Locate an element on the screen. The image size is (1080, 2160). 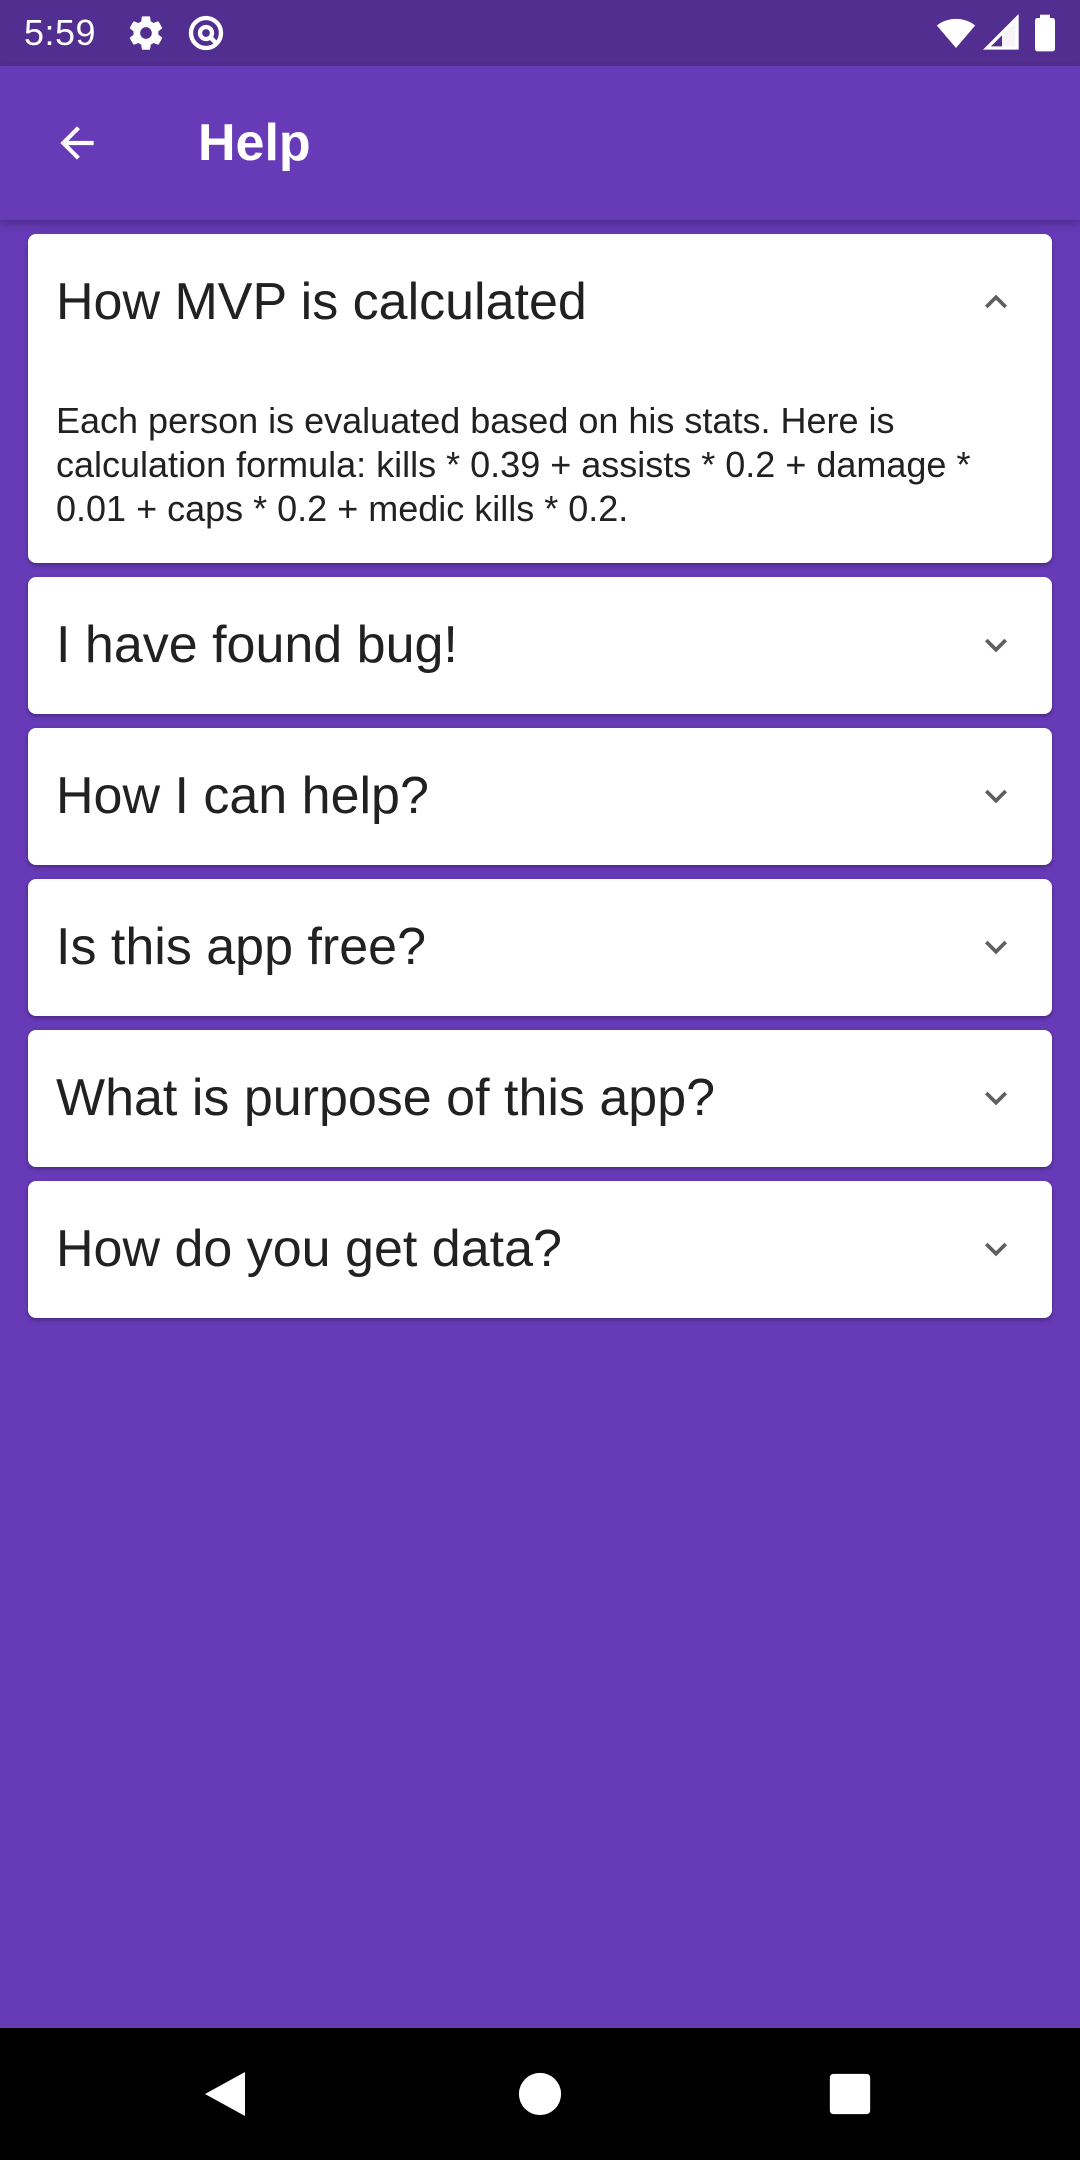
gear-icon is located at coordinates (146, 33).